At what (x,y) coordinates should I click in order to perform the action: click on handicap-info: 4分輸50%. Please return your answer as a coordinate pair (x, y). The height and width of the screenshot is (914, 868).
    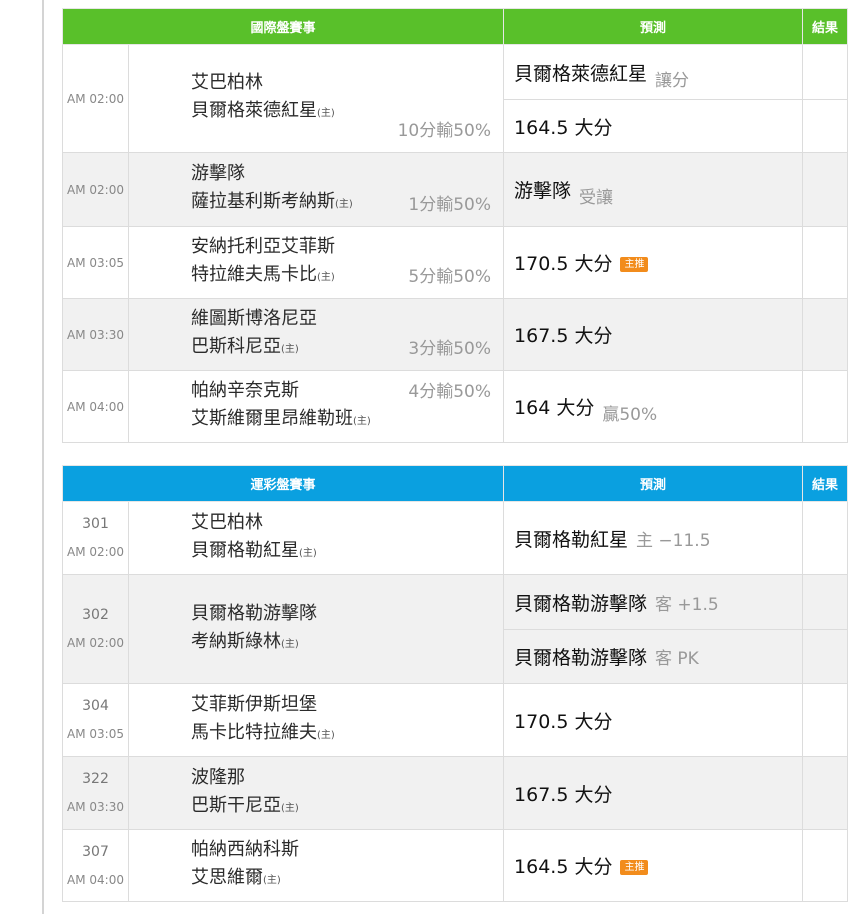
    Looking at the image, I should click on (450, 392).